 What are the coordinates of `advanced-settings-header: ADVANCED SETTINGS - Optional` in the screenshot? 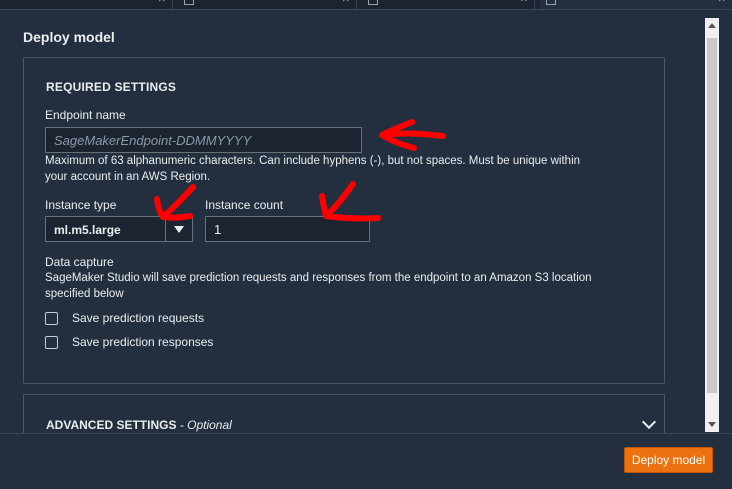 It's located at (344, 414).